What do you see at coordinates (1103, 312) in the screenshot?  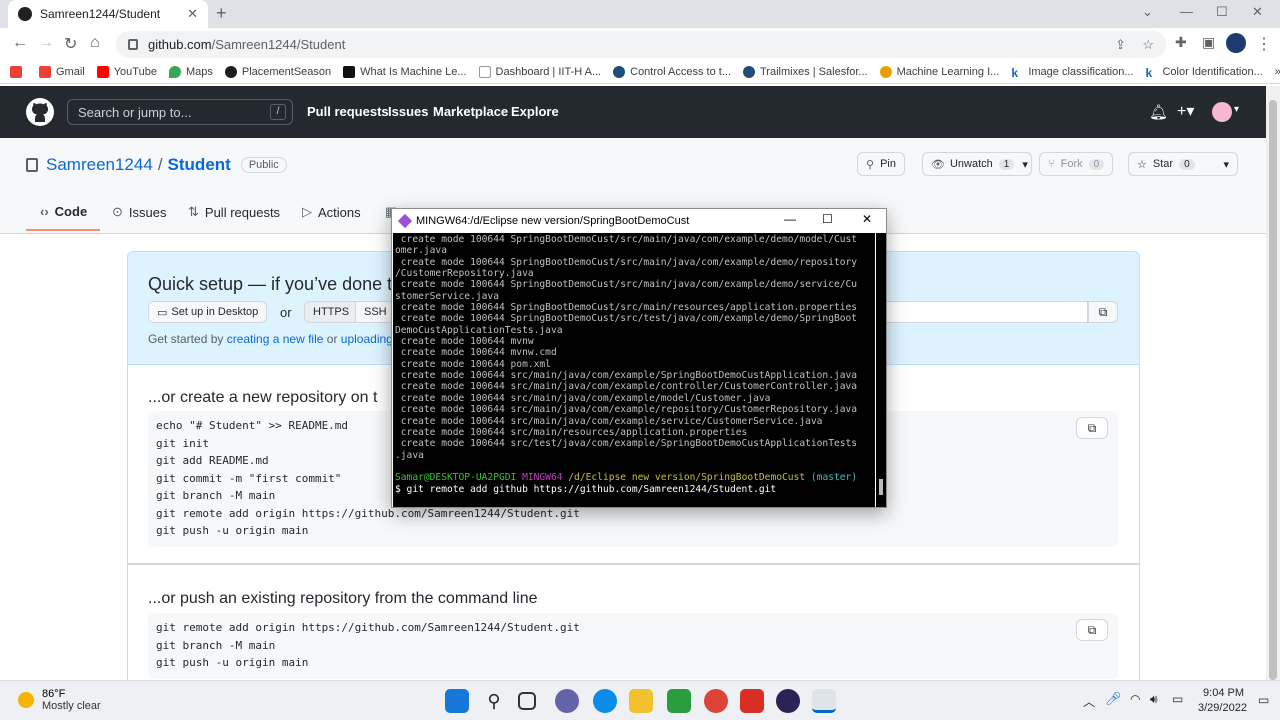 I see `copy-url-icon: ⧉` at bounding box center [1103, 312].